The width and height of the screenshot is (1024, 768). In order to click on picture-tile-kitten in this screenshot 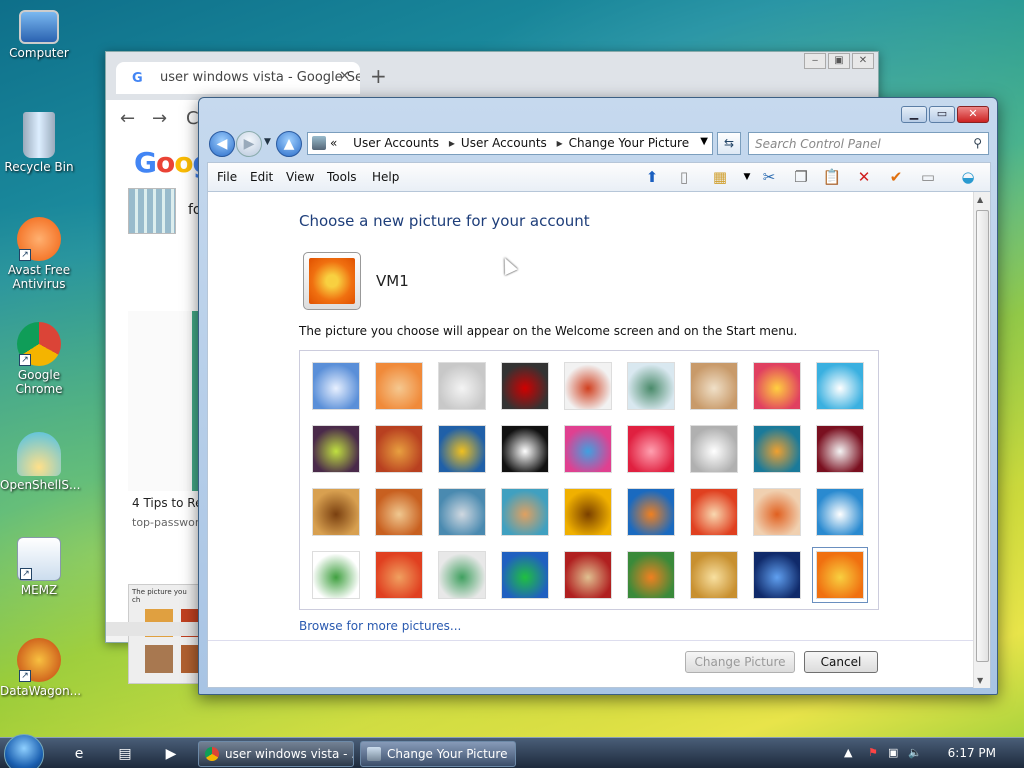, I will do `click(714, 386)`.